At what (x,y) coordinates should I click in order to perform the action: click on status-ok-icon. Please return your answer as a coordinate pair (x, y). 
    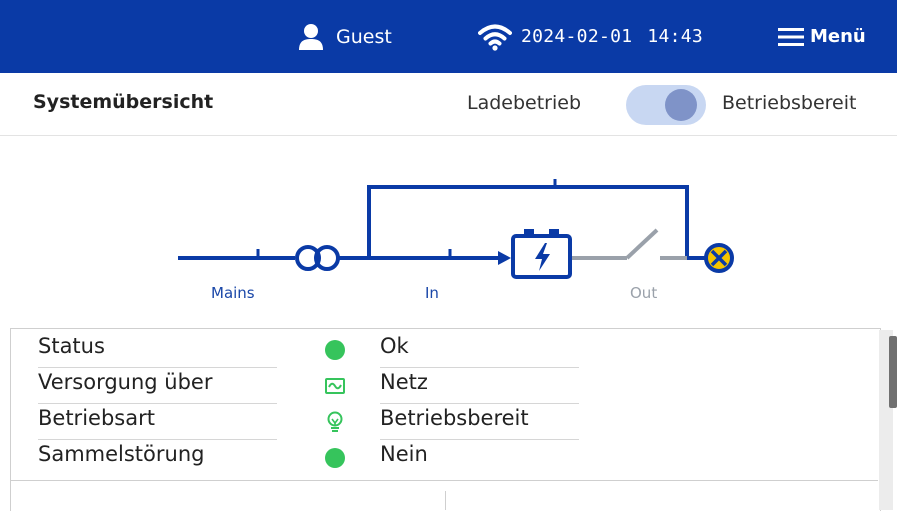
    Looking at the image, I should click on (335, 350).